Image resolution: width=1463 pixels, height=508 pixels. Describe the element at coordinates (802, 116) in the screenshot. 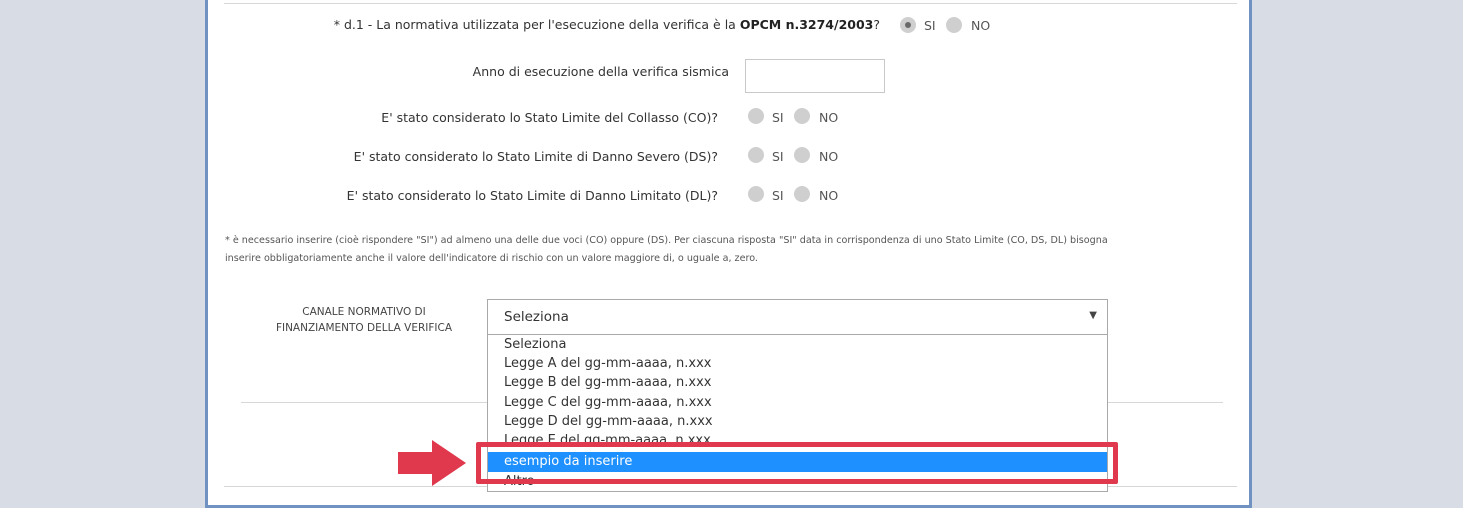

I see `co-no-radio` at that location.